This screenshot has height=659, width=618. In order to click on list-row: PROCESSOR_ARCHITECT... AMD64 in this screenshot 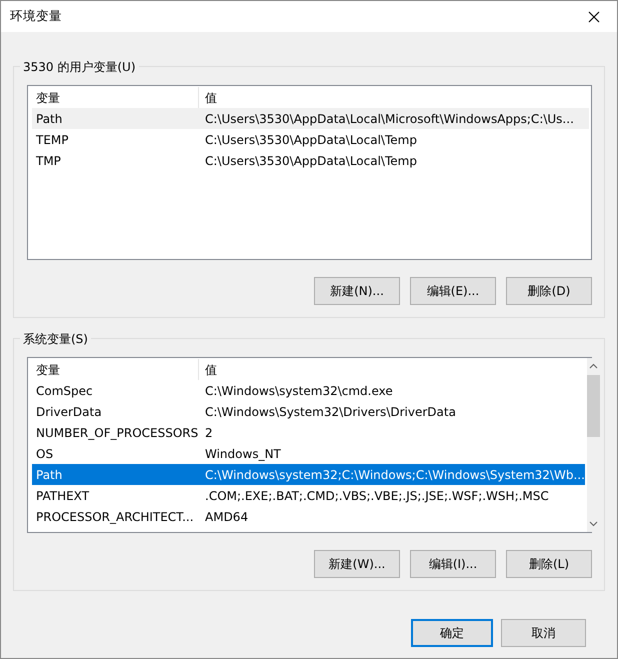, I will do `click(308, 516)`.